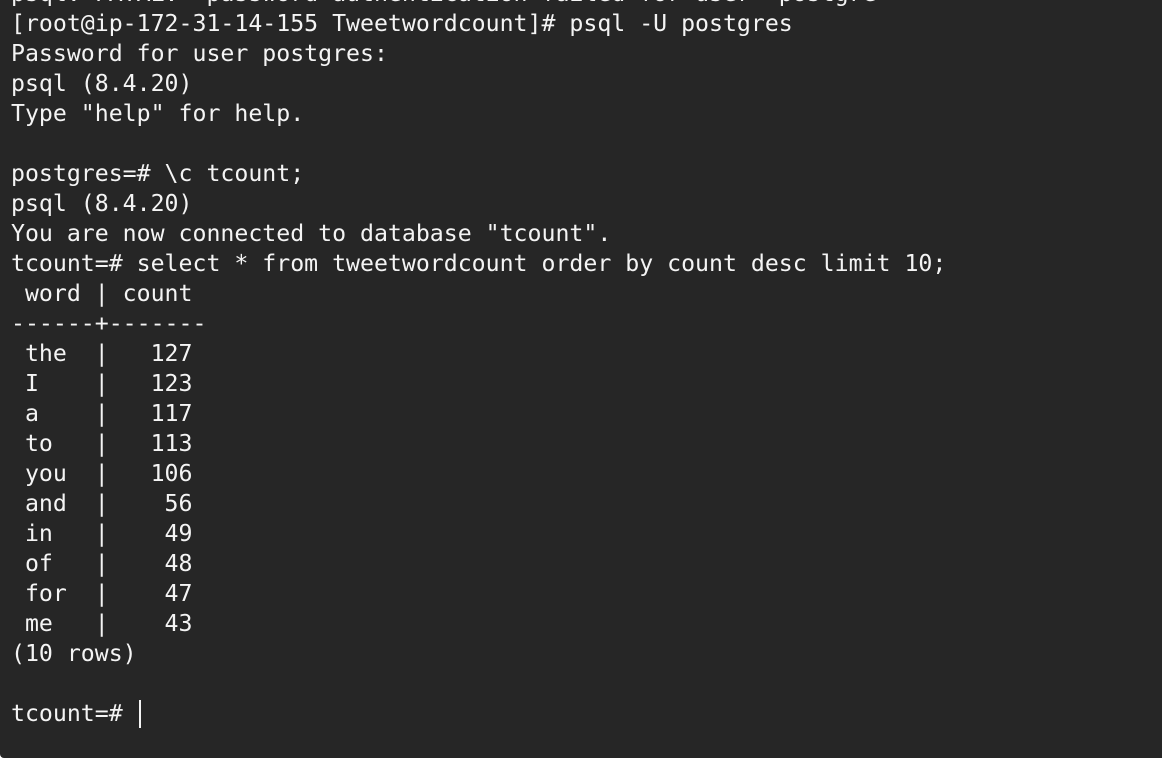 This screenshot has width=1162, height=766. Describe the element at coordinates (158, 173) in the screenshot. I see `terminal-line: postgres=# \c tcount;` at that location.